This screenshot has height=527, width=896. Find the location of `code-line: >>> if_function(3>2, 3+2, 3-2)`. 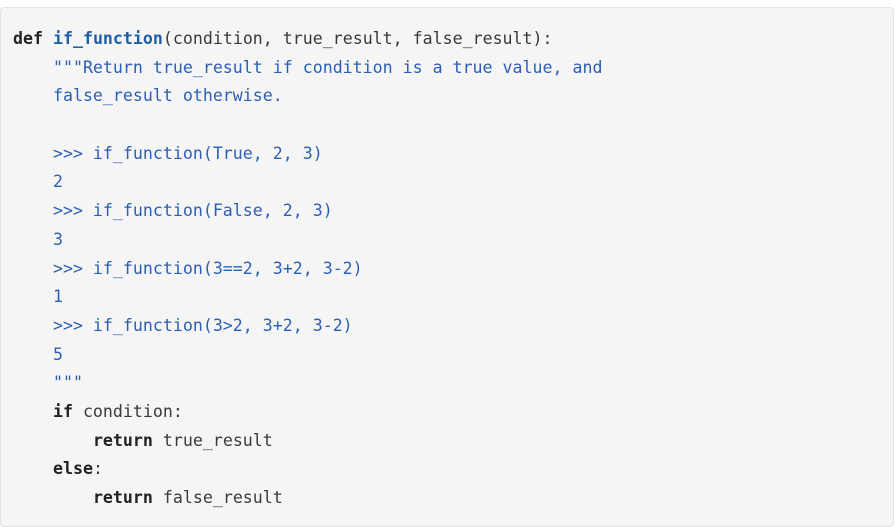

code-line: >>> if_function(3>2, 3+2, 3-2) is located at coordinates (307, 326).